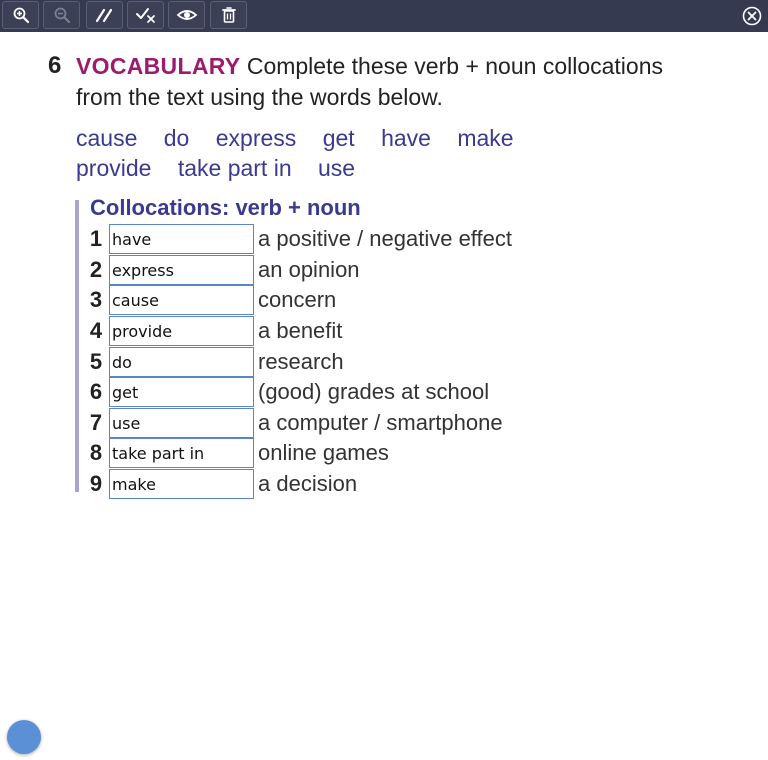 This screenshot has height=760, width=768. I want to click on item-number: 6, so click(96, 391).